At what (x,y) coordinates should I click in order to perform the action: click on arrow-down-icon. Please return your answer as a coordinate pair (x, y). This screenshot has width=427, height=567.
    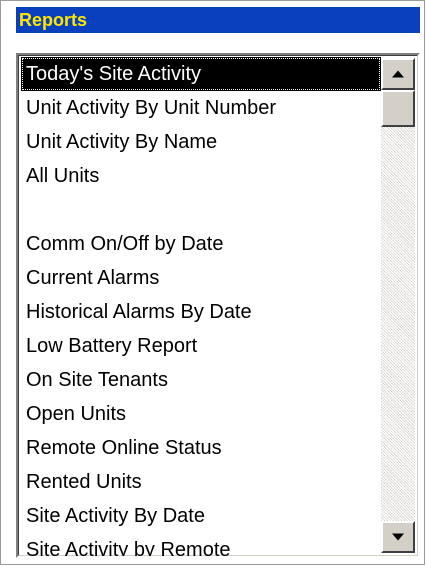
    Looking at the image, I should click on (398, 537).